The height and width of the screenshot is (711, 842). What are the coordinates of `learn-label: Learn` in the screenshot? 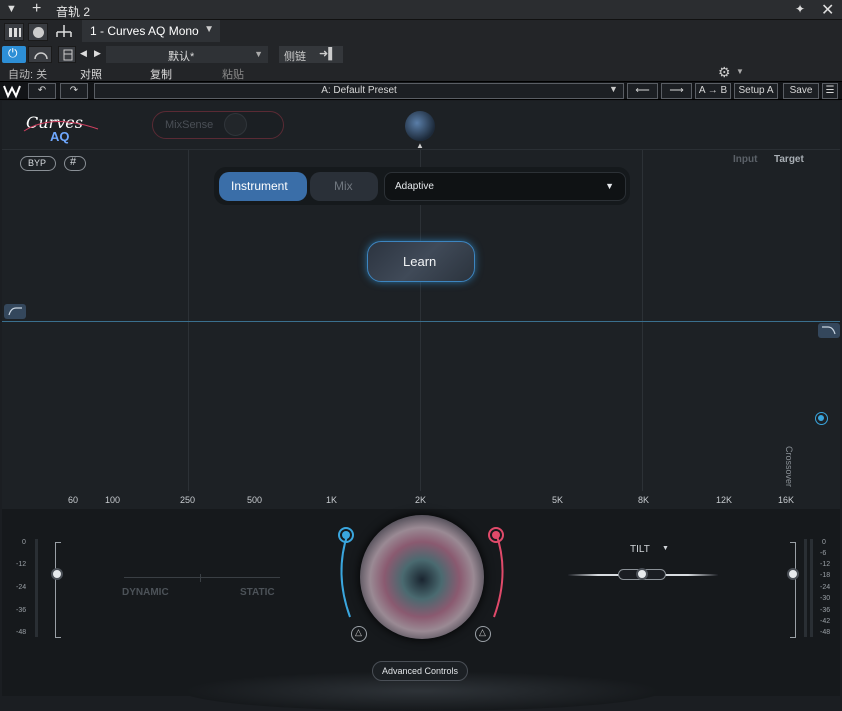 It's located at (420, 261).